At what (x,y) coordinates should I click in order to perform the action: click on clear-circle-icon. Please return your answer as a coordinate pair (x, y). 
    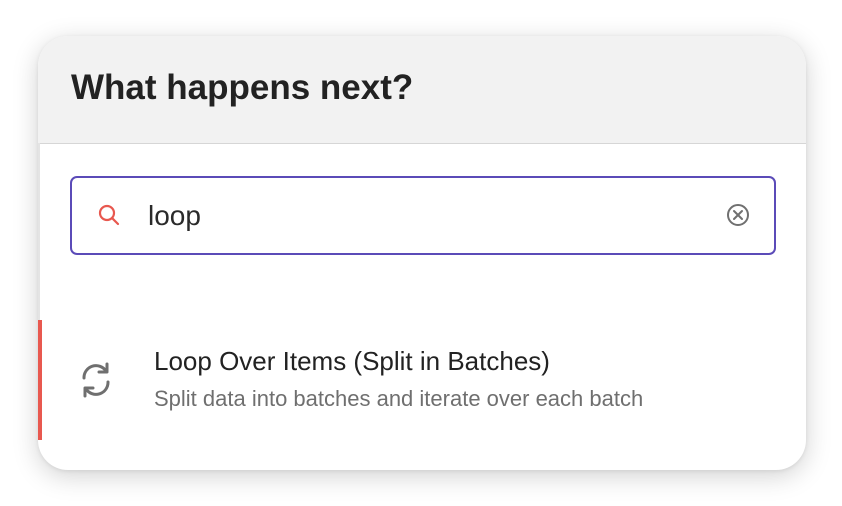
    Looking at the image, I should click on (738, 215).